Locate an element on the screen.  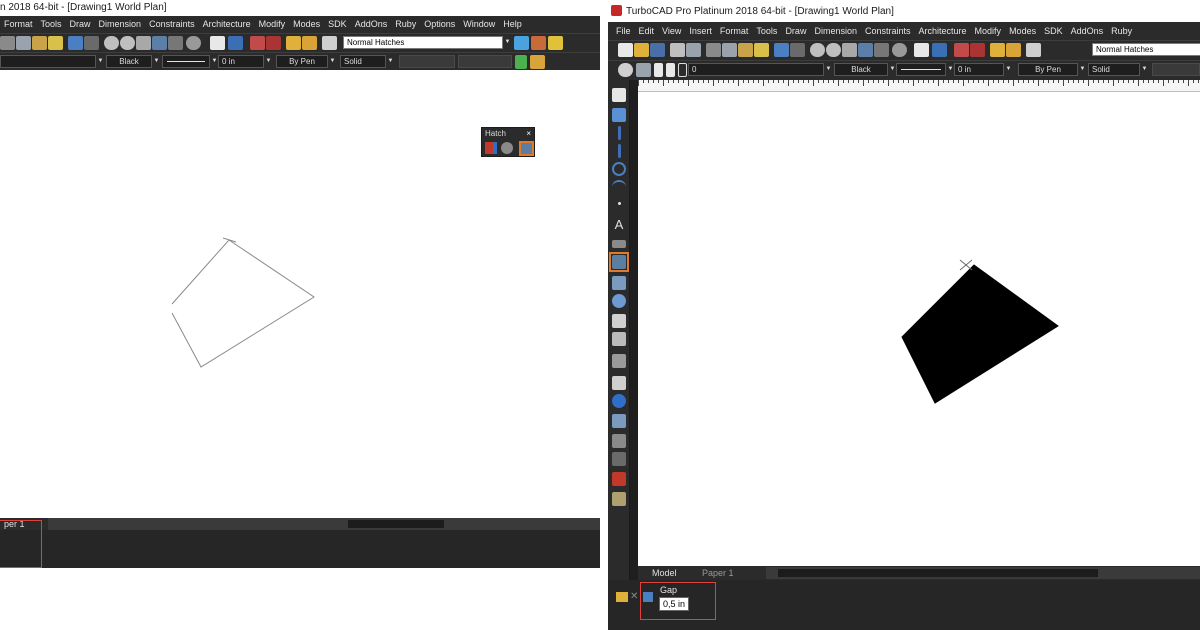
layer-icon is located at coordinates (619, 459).